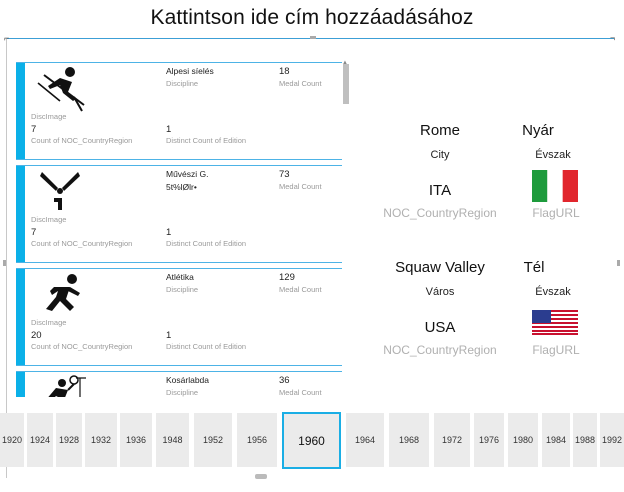 Image resolution: width=624 pixels, height=492 pixels. I want to click on basketball-icon, so click(67, 386).